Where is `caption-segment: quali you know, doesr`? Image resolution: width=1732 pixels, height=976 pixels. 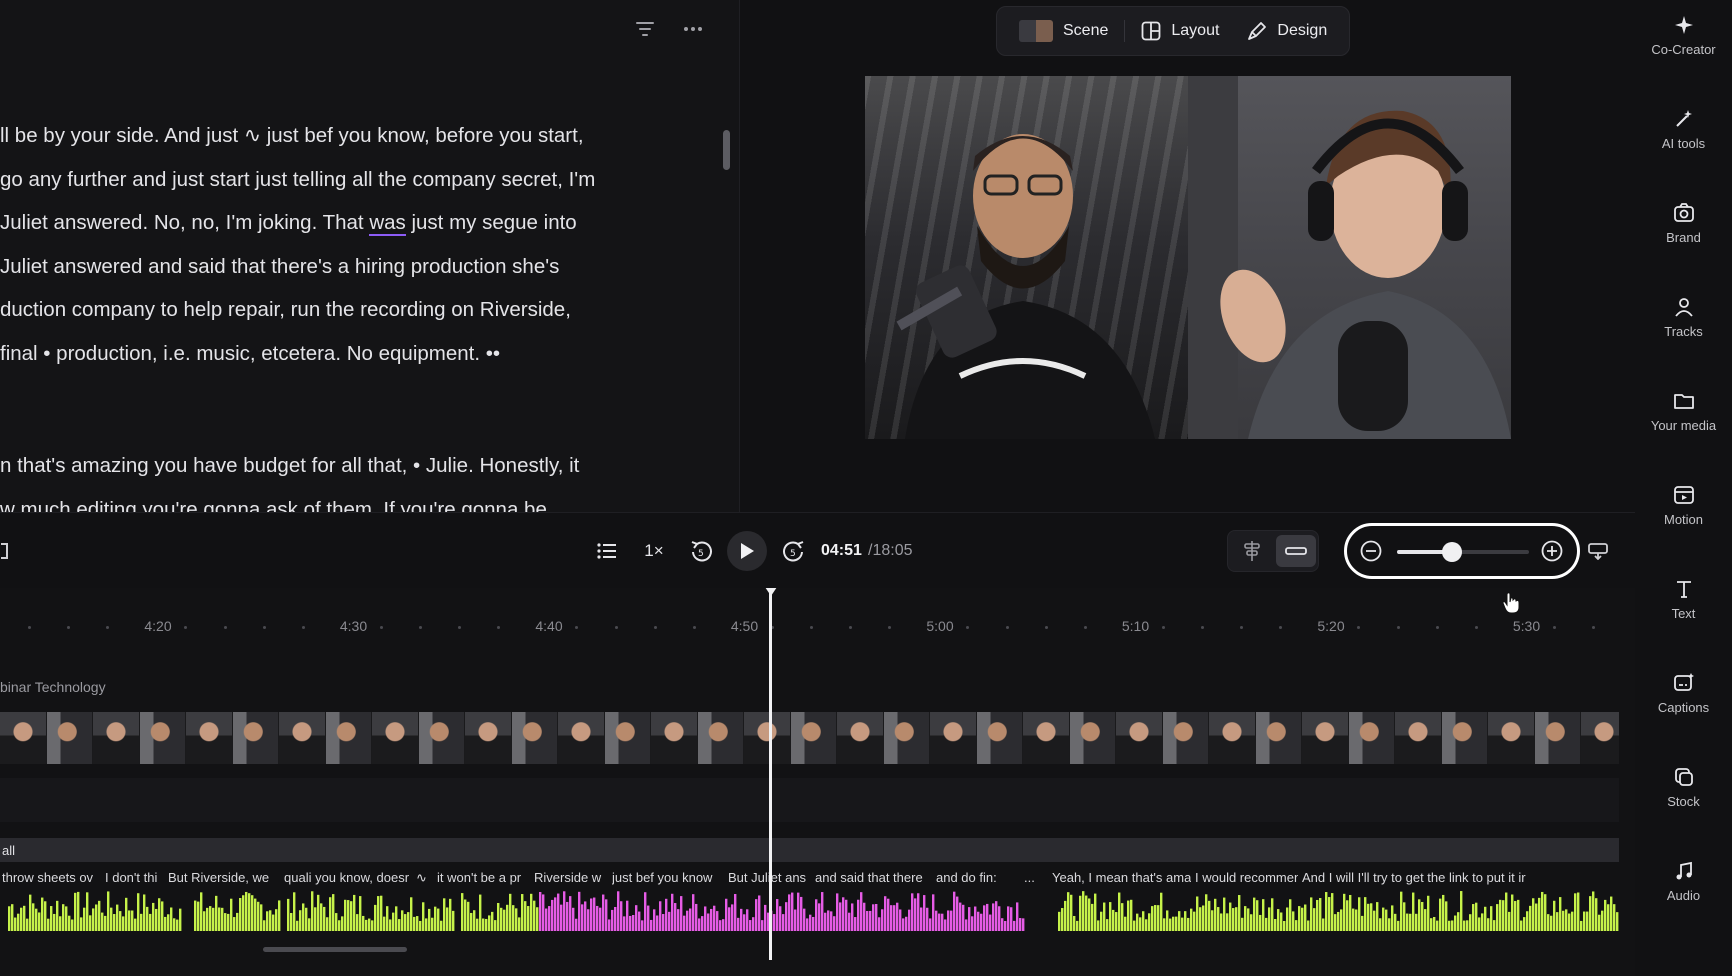
caption-segment: quali you know, doesr is located at coordinates (348, 877).